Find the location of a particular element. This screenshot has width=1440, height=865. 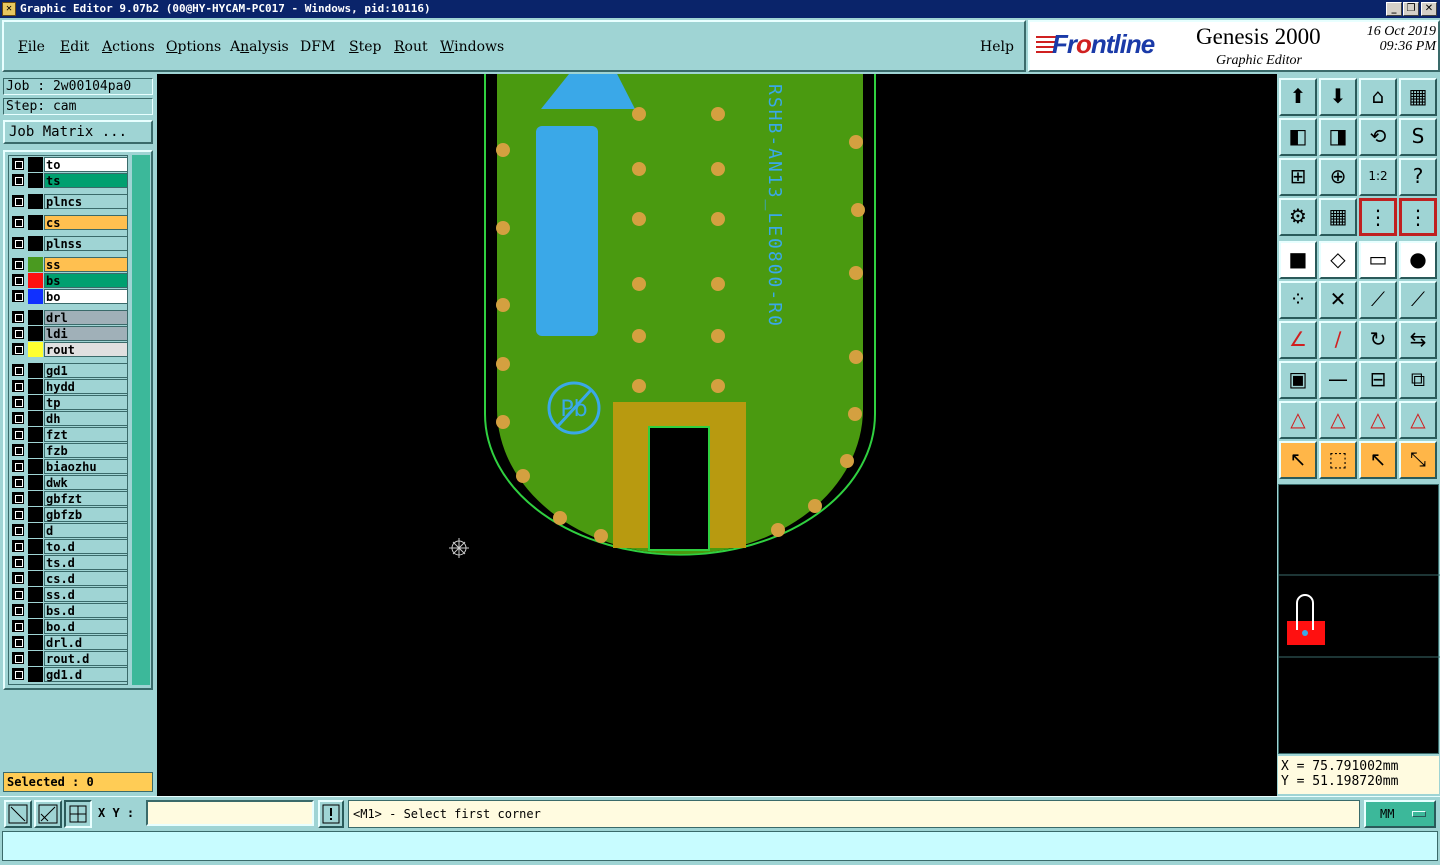

layer-name: ts is located at coordinates (86, 180).